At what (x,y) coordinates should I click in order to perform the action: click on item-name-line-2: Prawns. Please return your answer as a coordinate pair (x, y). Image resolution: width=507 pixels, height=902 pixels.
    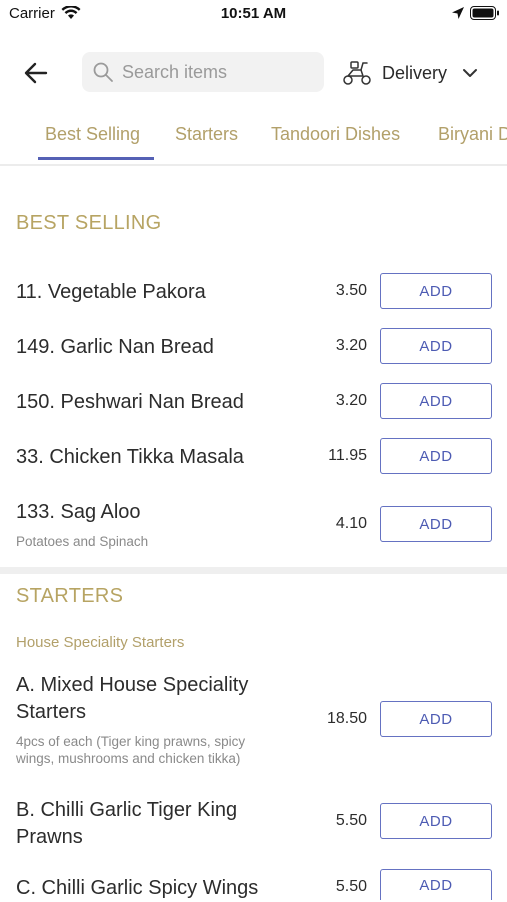
    Looking at the image, I should click on (49, 837).